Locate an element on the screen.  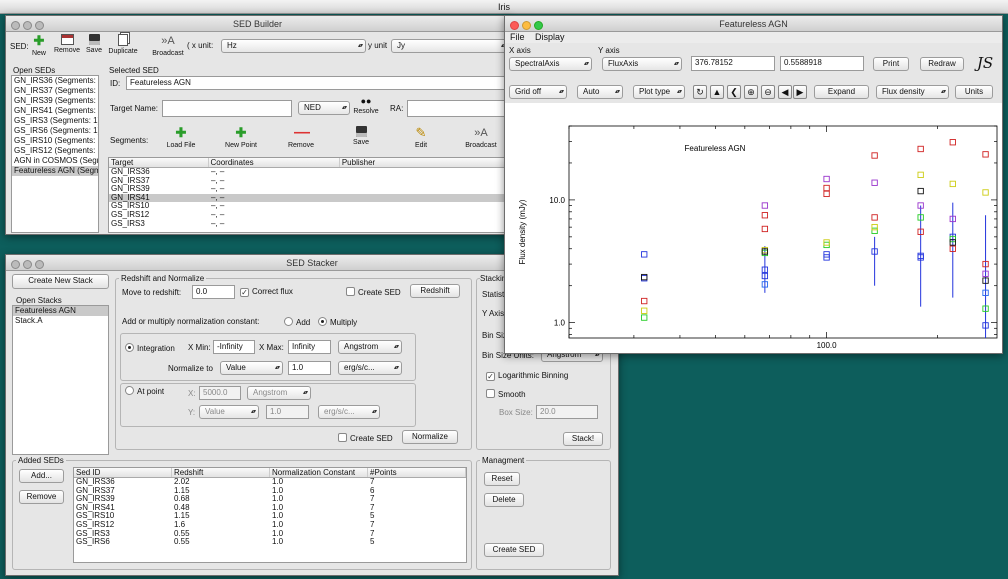
menu-file: File is located at coordinates (517, 37).